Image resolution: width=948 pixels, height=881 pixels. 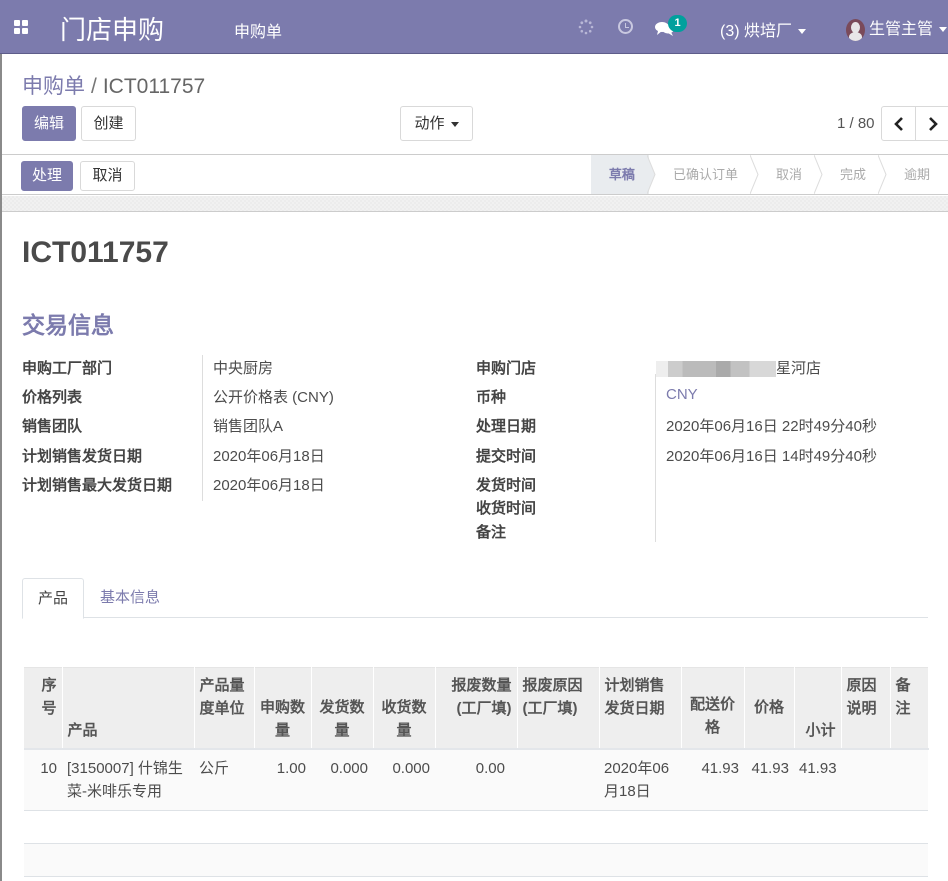 I want to click on cell-remark, so click(x=909, y=779).